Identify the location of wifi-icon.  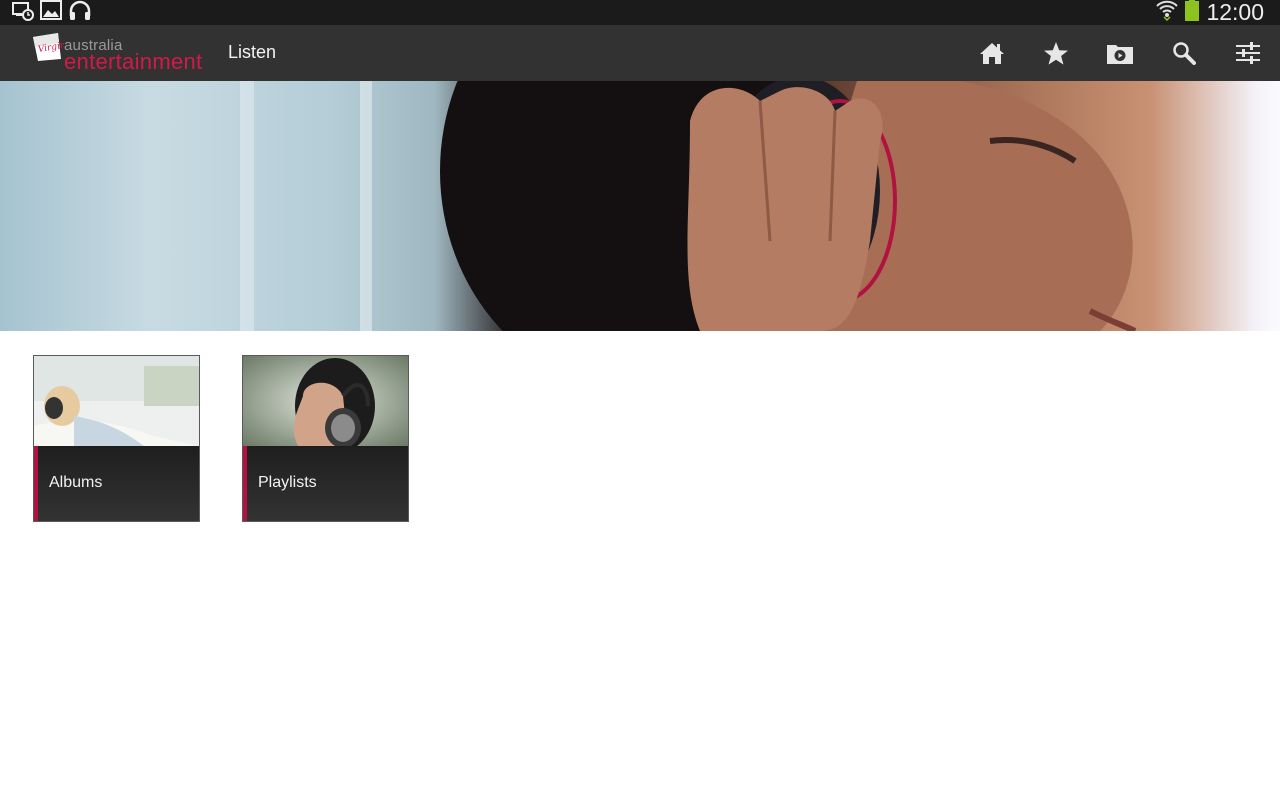
(1167, 13).